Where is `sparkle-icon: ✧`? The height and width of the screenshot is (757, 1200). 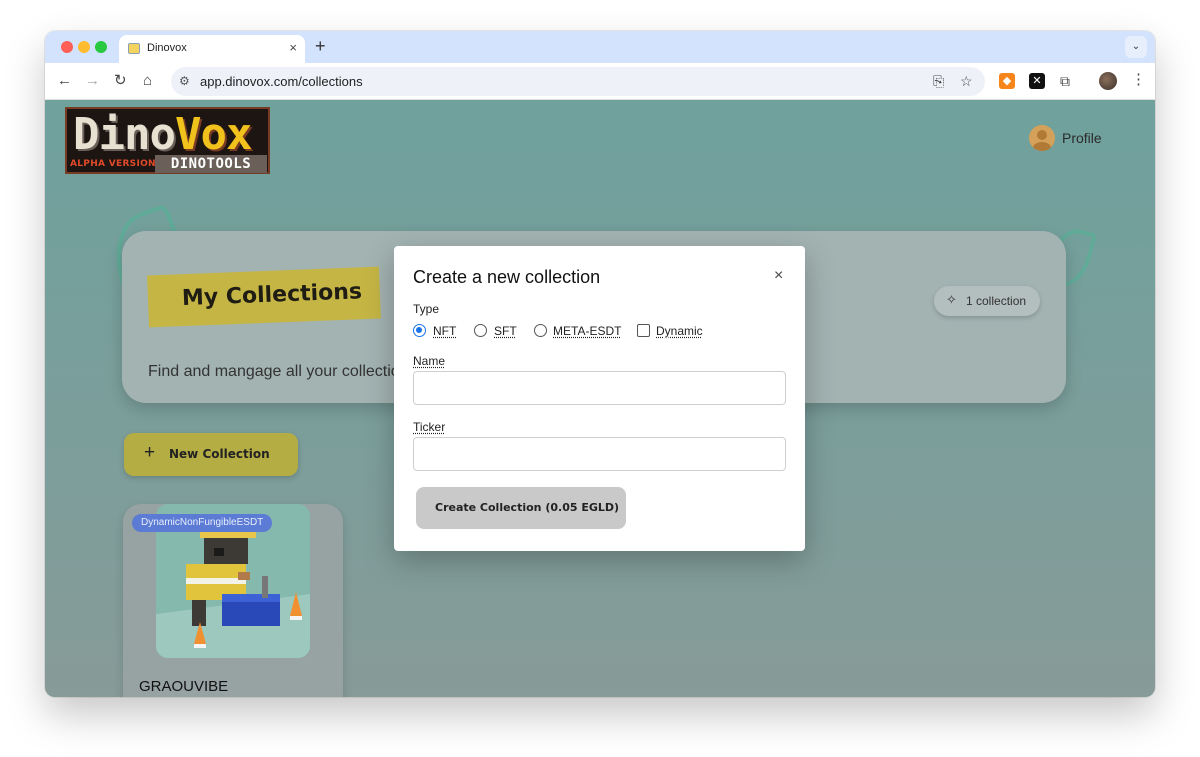
sparkle-icon: ✧ is located at coordinates (951, 299).